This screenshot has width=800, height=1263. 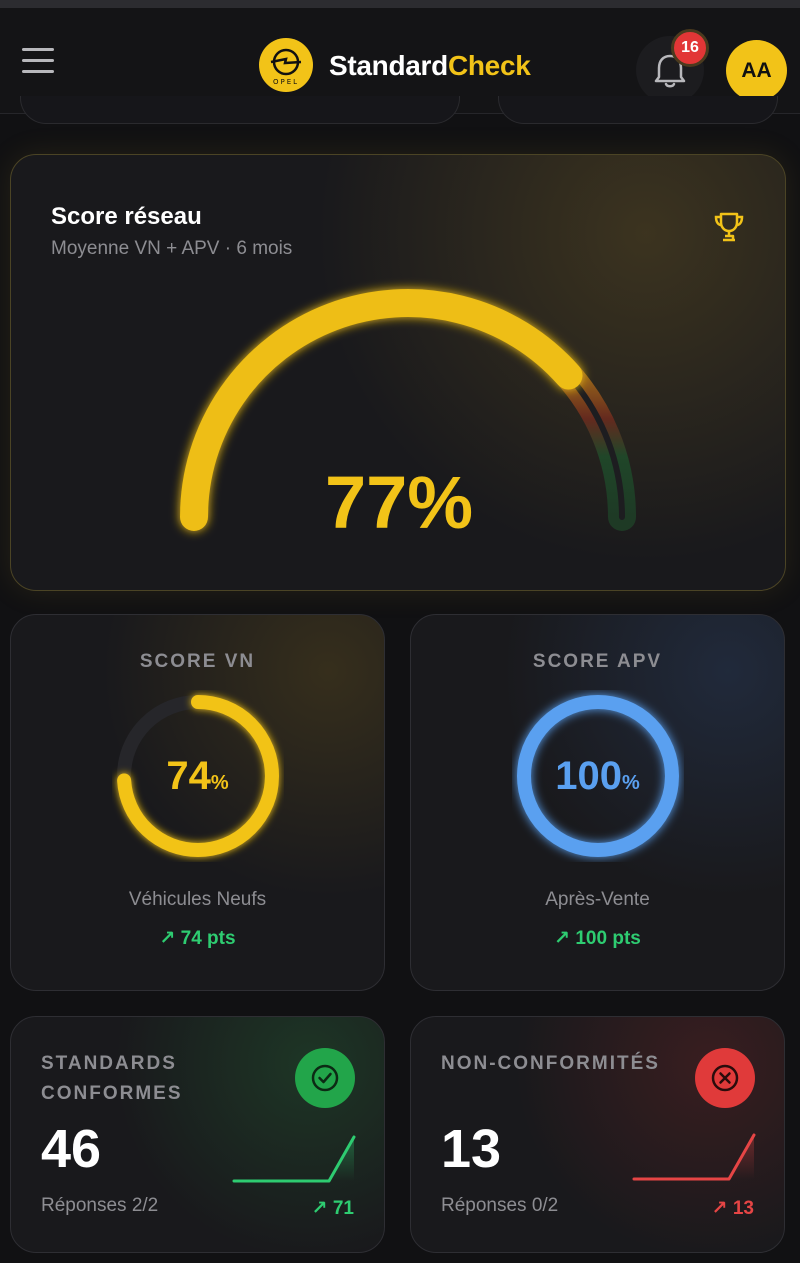 I want to click on standards-count: 46, so click(x=71, y=1149).